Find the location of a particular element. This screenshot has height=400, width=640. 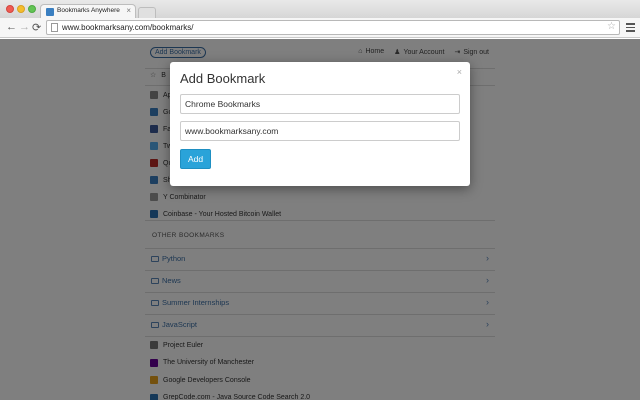

browser-toolbar: ← → ⟳ www.bookmarksany.com/bookmarks/ ☆ is located at coordinates (320, 28).